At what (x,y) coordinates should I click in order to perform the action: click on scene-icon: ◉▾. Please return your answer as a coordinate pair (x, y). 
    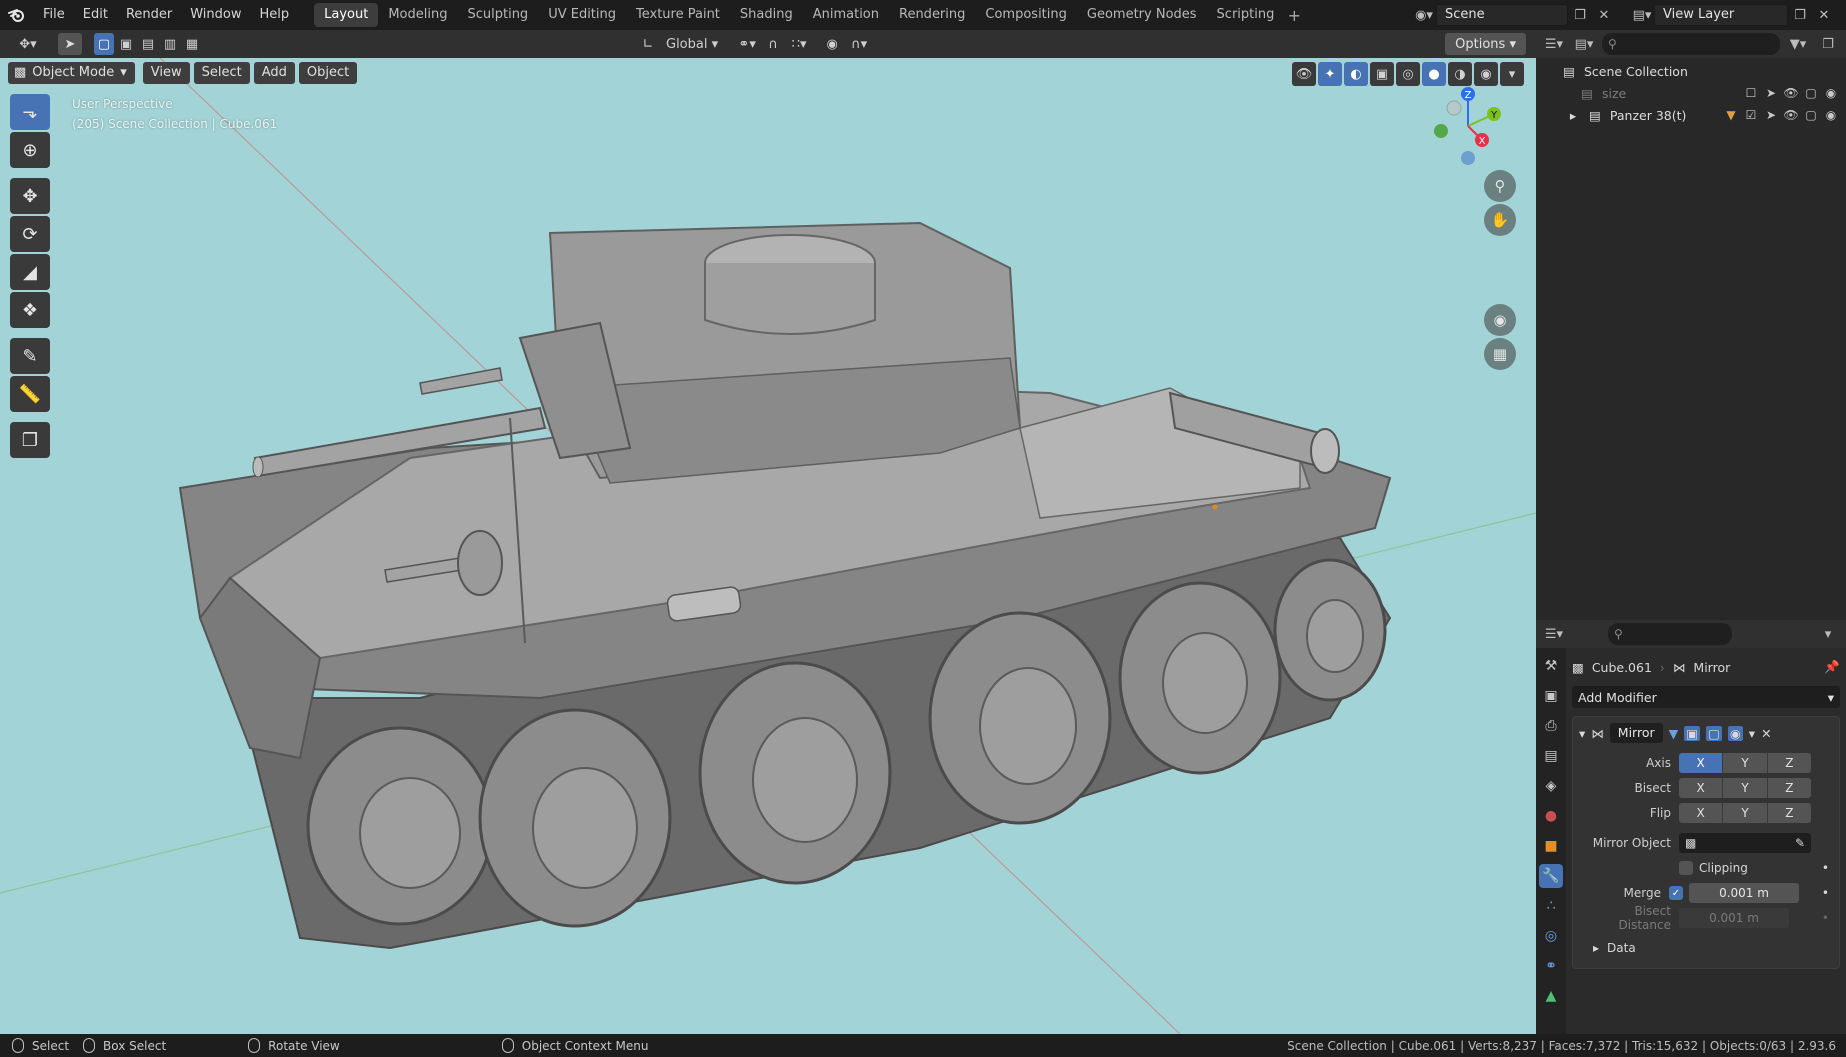
    Looking at the image, I should click on (1424, 15).